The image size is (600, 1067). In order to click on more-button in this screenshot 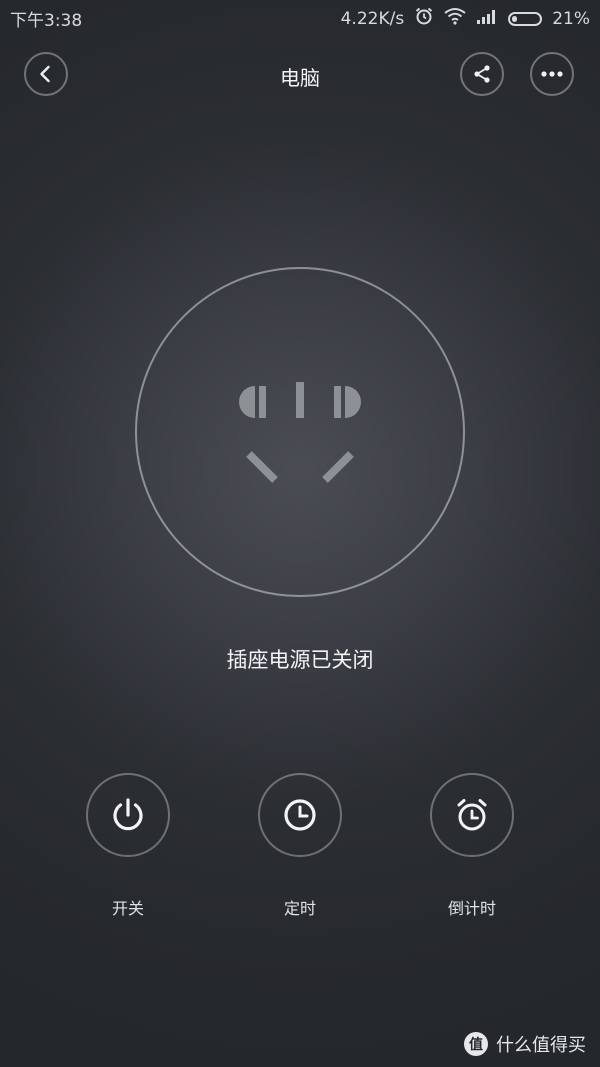, I will do `click(552, 74)`.